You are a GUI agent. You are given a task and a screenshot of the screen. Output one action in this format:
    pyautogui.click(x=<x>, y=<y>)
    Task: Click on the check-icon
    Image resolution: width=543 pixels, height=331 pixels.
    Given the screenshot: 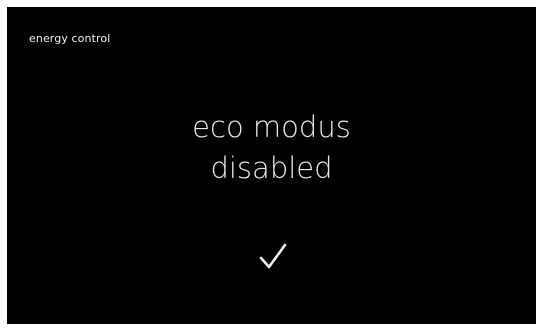 What is the action you would take?
    pyautogui.click(x=273, y=257)
    